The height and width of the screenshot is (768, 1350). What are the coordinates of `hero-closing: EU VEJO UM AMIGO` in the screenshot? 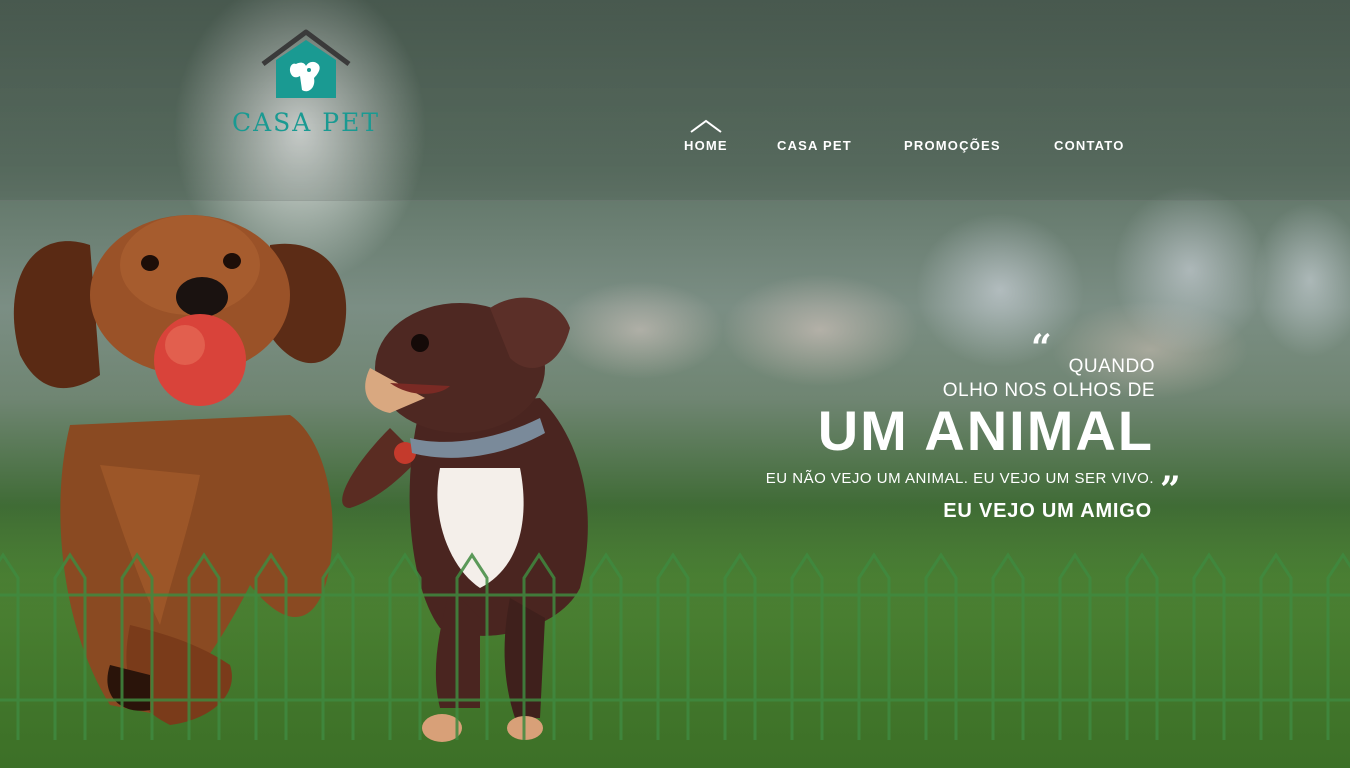 It's located at (1047, 511).